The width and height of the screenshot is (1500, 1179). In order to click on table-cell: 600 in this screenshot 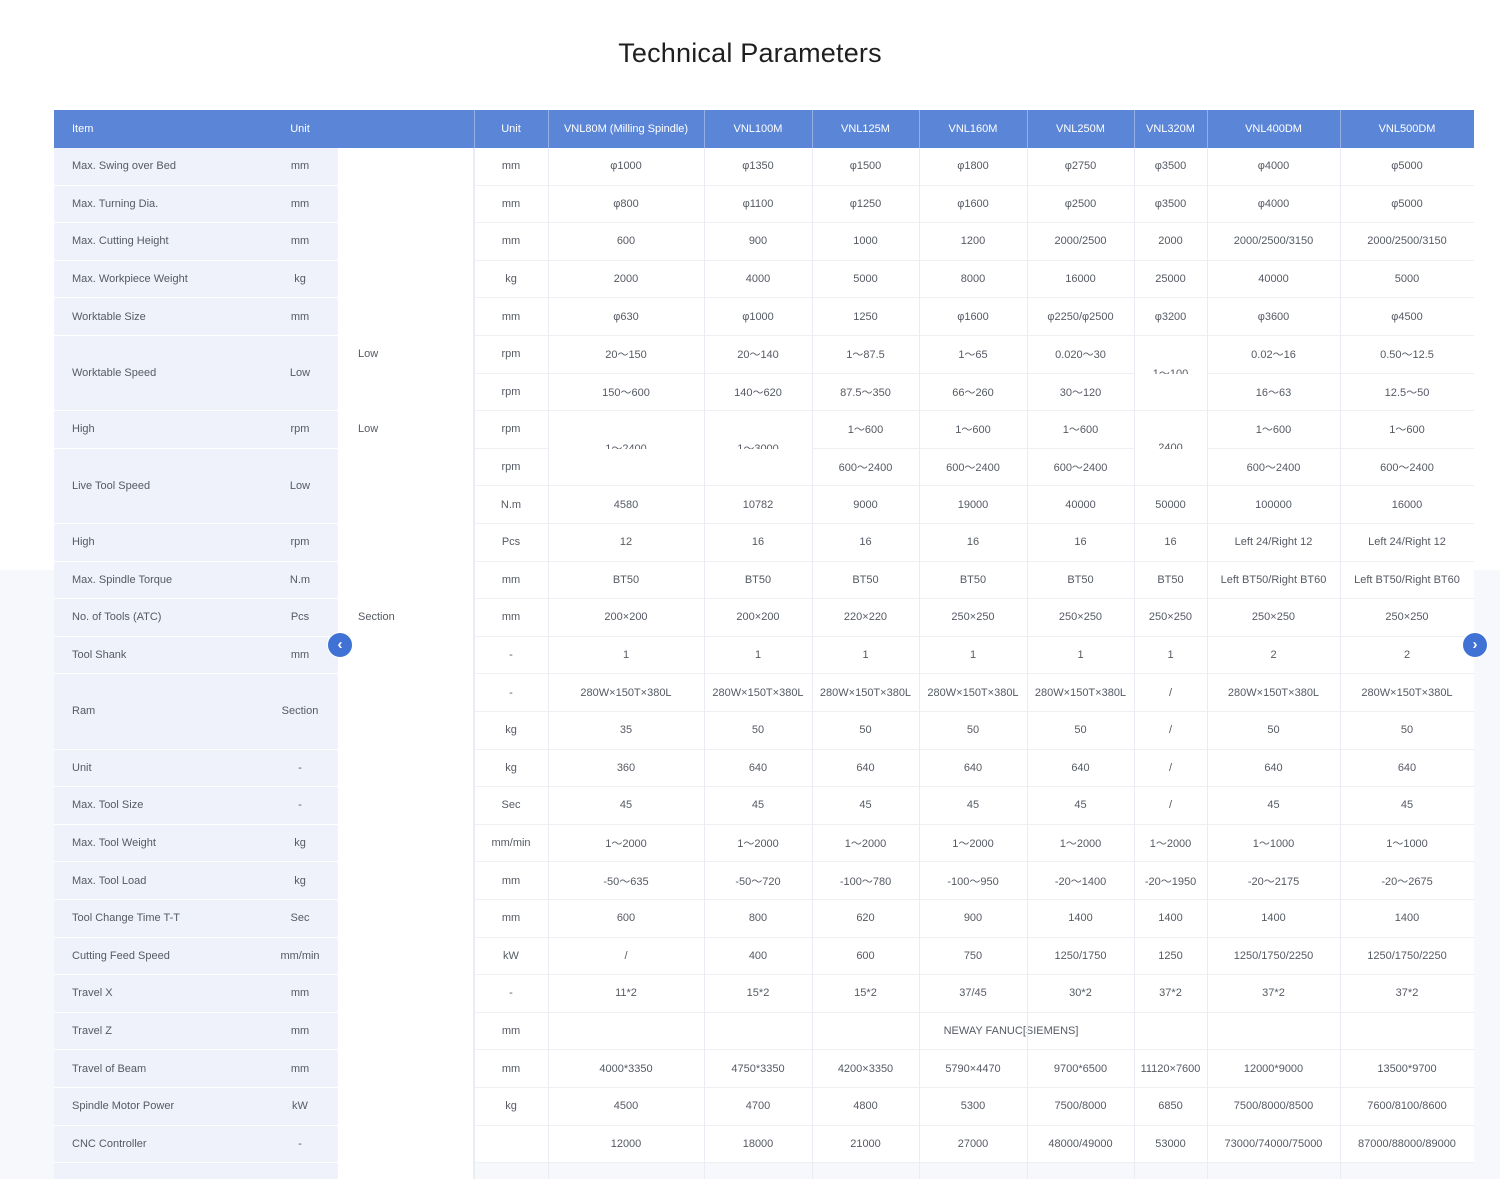, I will do `click(865, 956)`.